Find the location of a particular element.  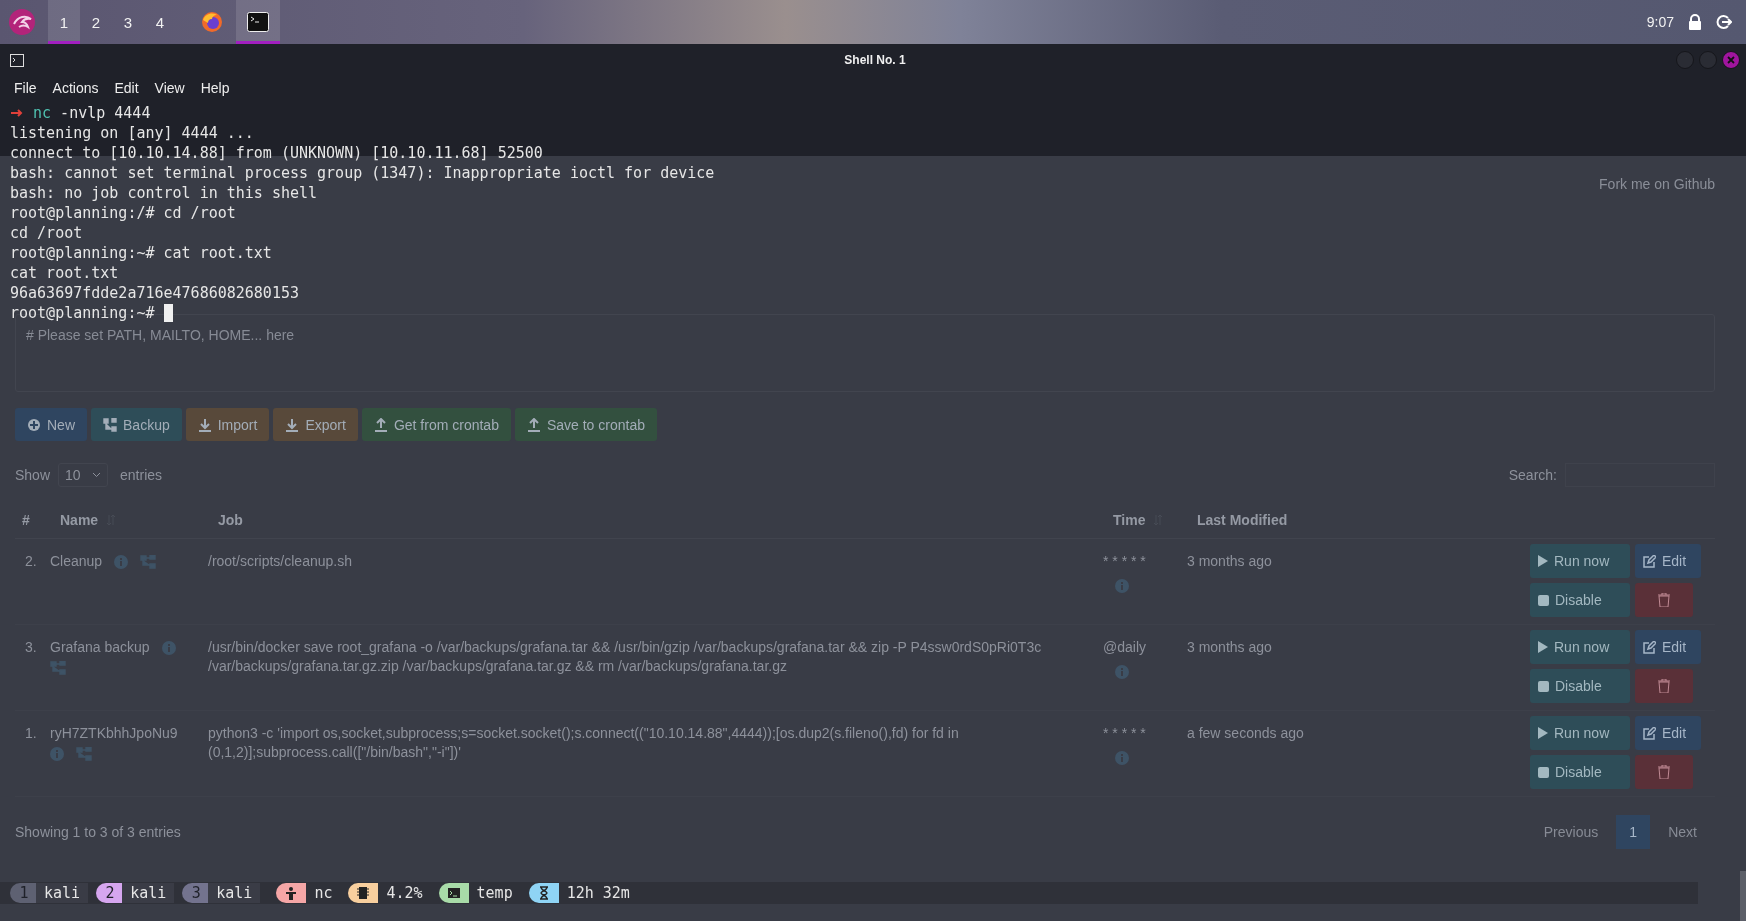

table-cell: 1. is located at coordinates (31, 733).